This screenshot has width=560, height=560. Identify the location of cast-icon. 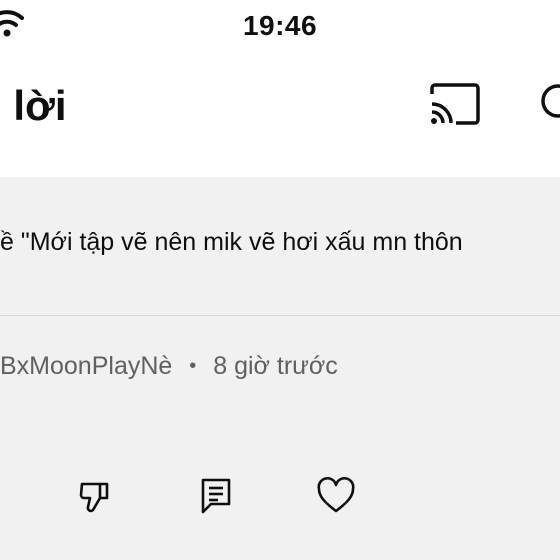
(455, 106).